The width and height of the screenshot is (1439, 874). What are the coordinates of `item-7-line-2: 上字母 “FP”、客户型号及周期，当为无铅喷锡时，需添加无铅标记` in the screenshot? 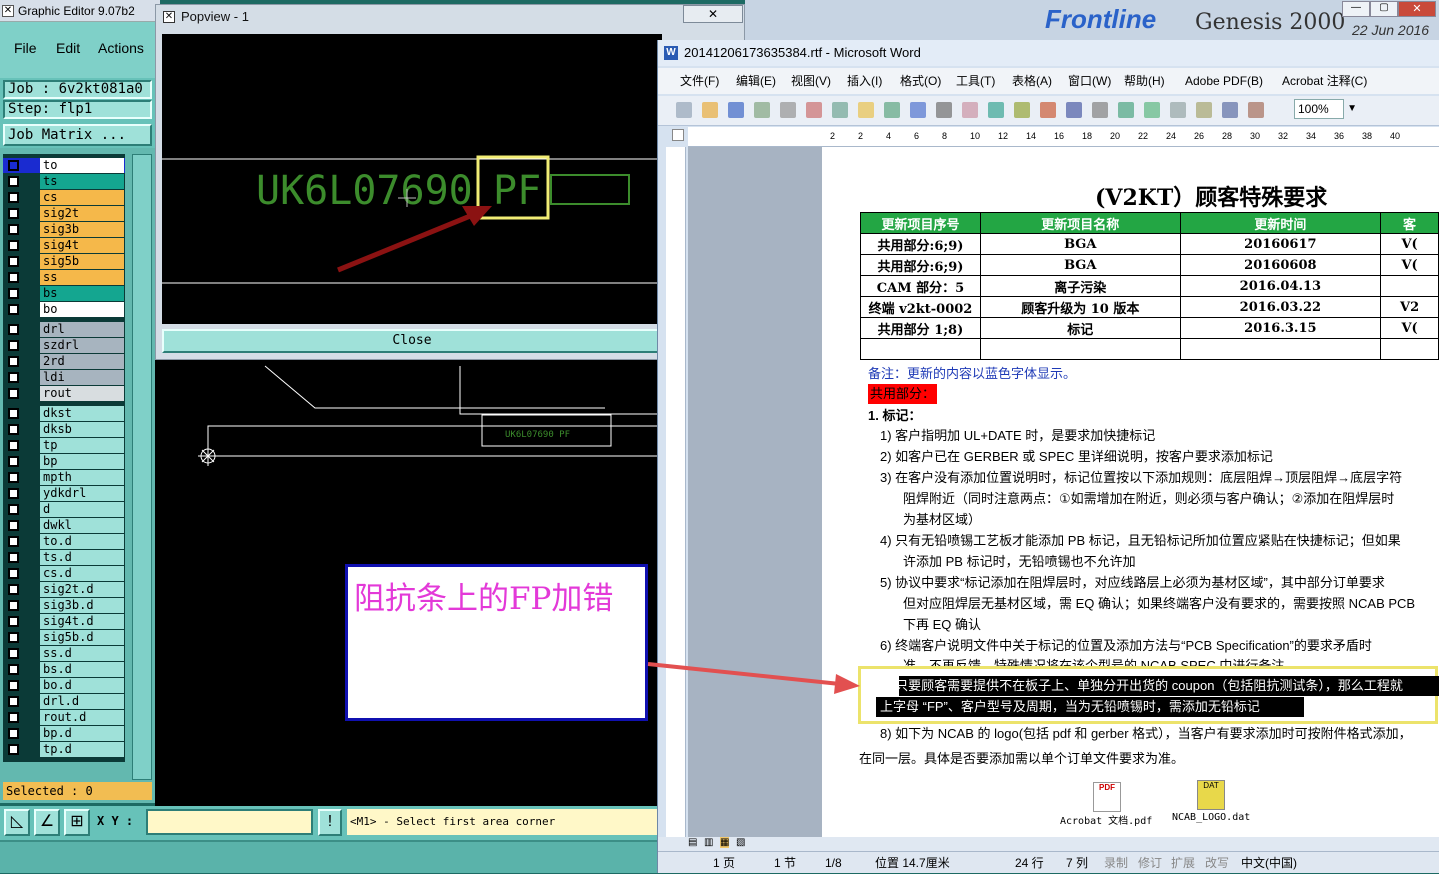 It's located at (1070, 707).